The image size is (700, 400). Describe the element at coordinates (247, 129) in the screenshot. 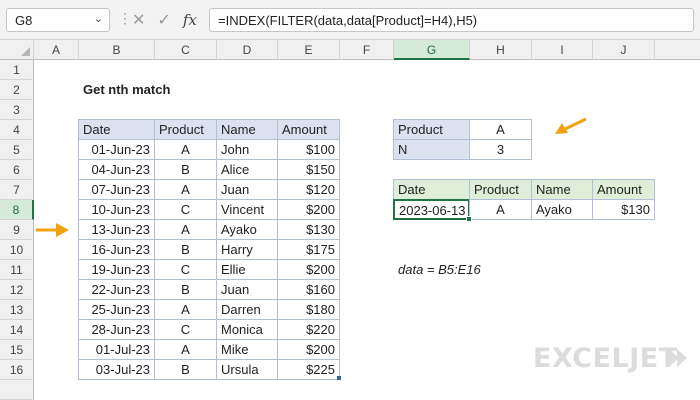

I see `data-header-name: Name` at that location.